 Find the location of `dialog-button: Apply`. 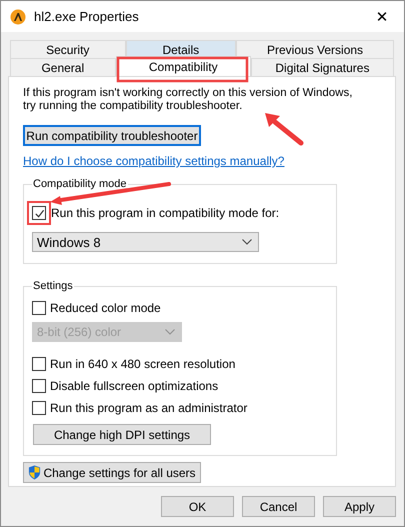

dialog-button: Apply is located at coordinates (359, 506).